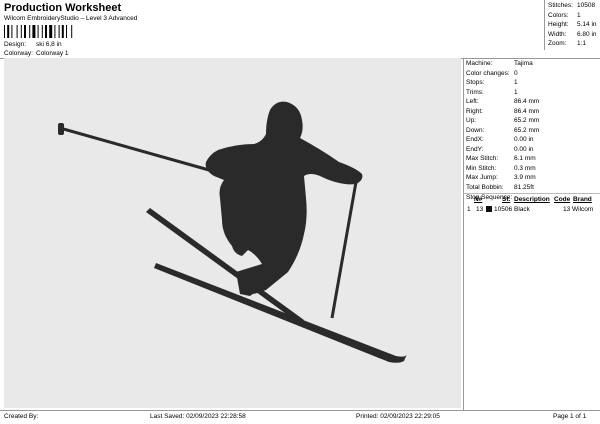  I want to click on design-value: ski 6,8 in, so click(49, 44).